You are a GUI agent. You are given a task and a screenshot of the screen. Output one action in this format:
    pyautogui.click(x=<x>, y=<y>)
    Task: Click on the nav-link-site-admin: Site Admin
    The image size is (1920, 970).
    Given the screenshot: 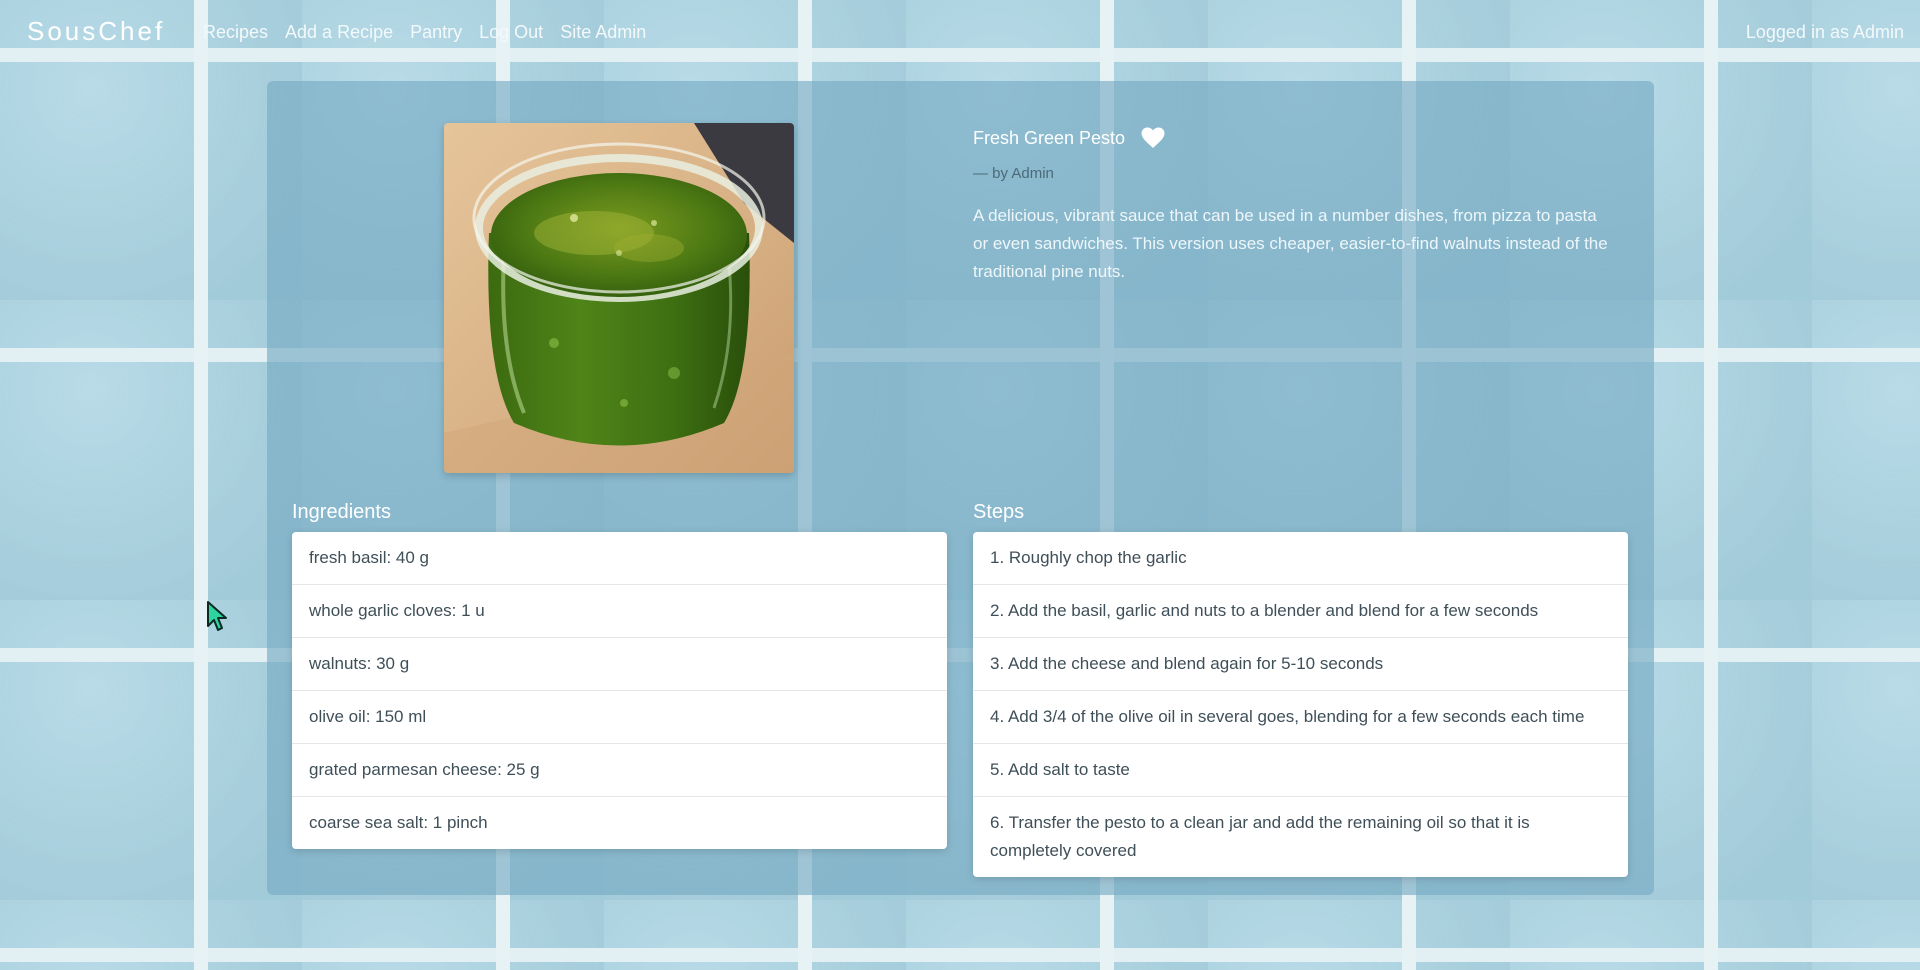 What is the action you would take?
    pyautogui.click(x=603, y=32)
    